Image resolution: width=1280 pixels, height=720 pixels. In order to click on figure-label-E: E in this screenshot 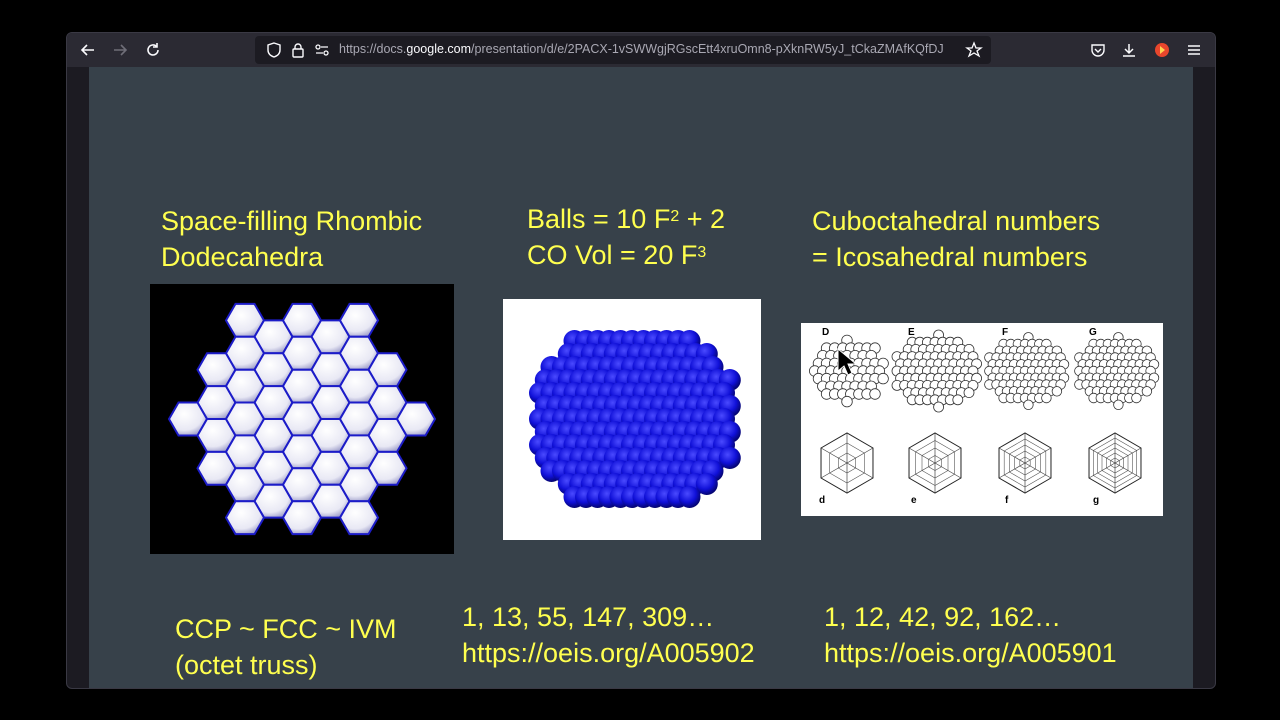, I will do `click(911, 332)`.